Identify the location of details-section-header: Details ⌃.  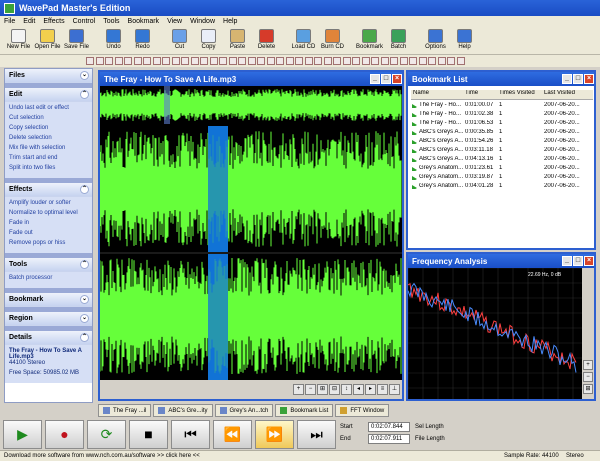
(48, 338).